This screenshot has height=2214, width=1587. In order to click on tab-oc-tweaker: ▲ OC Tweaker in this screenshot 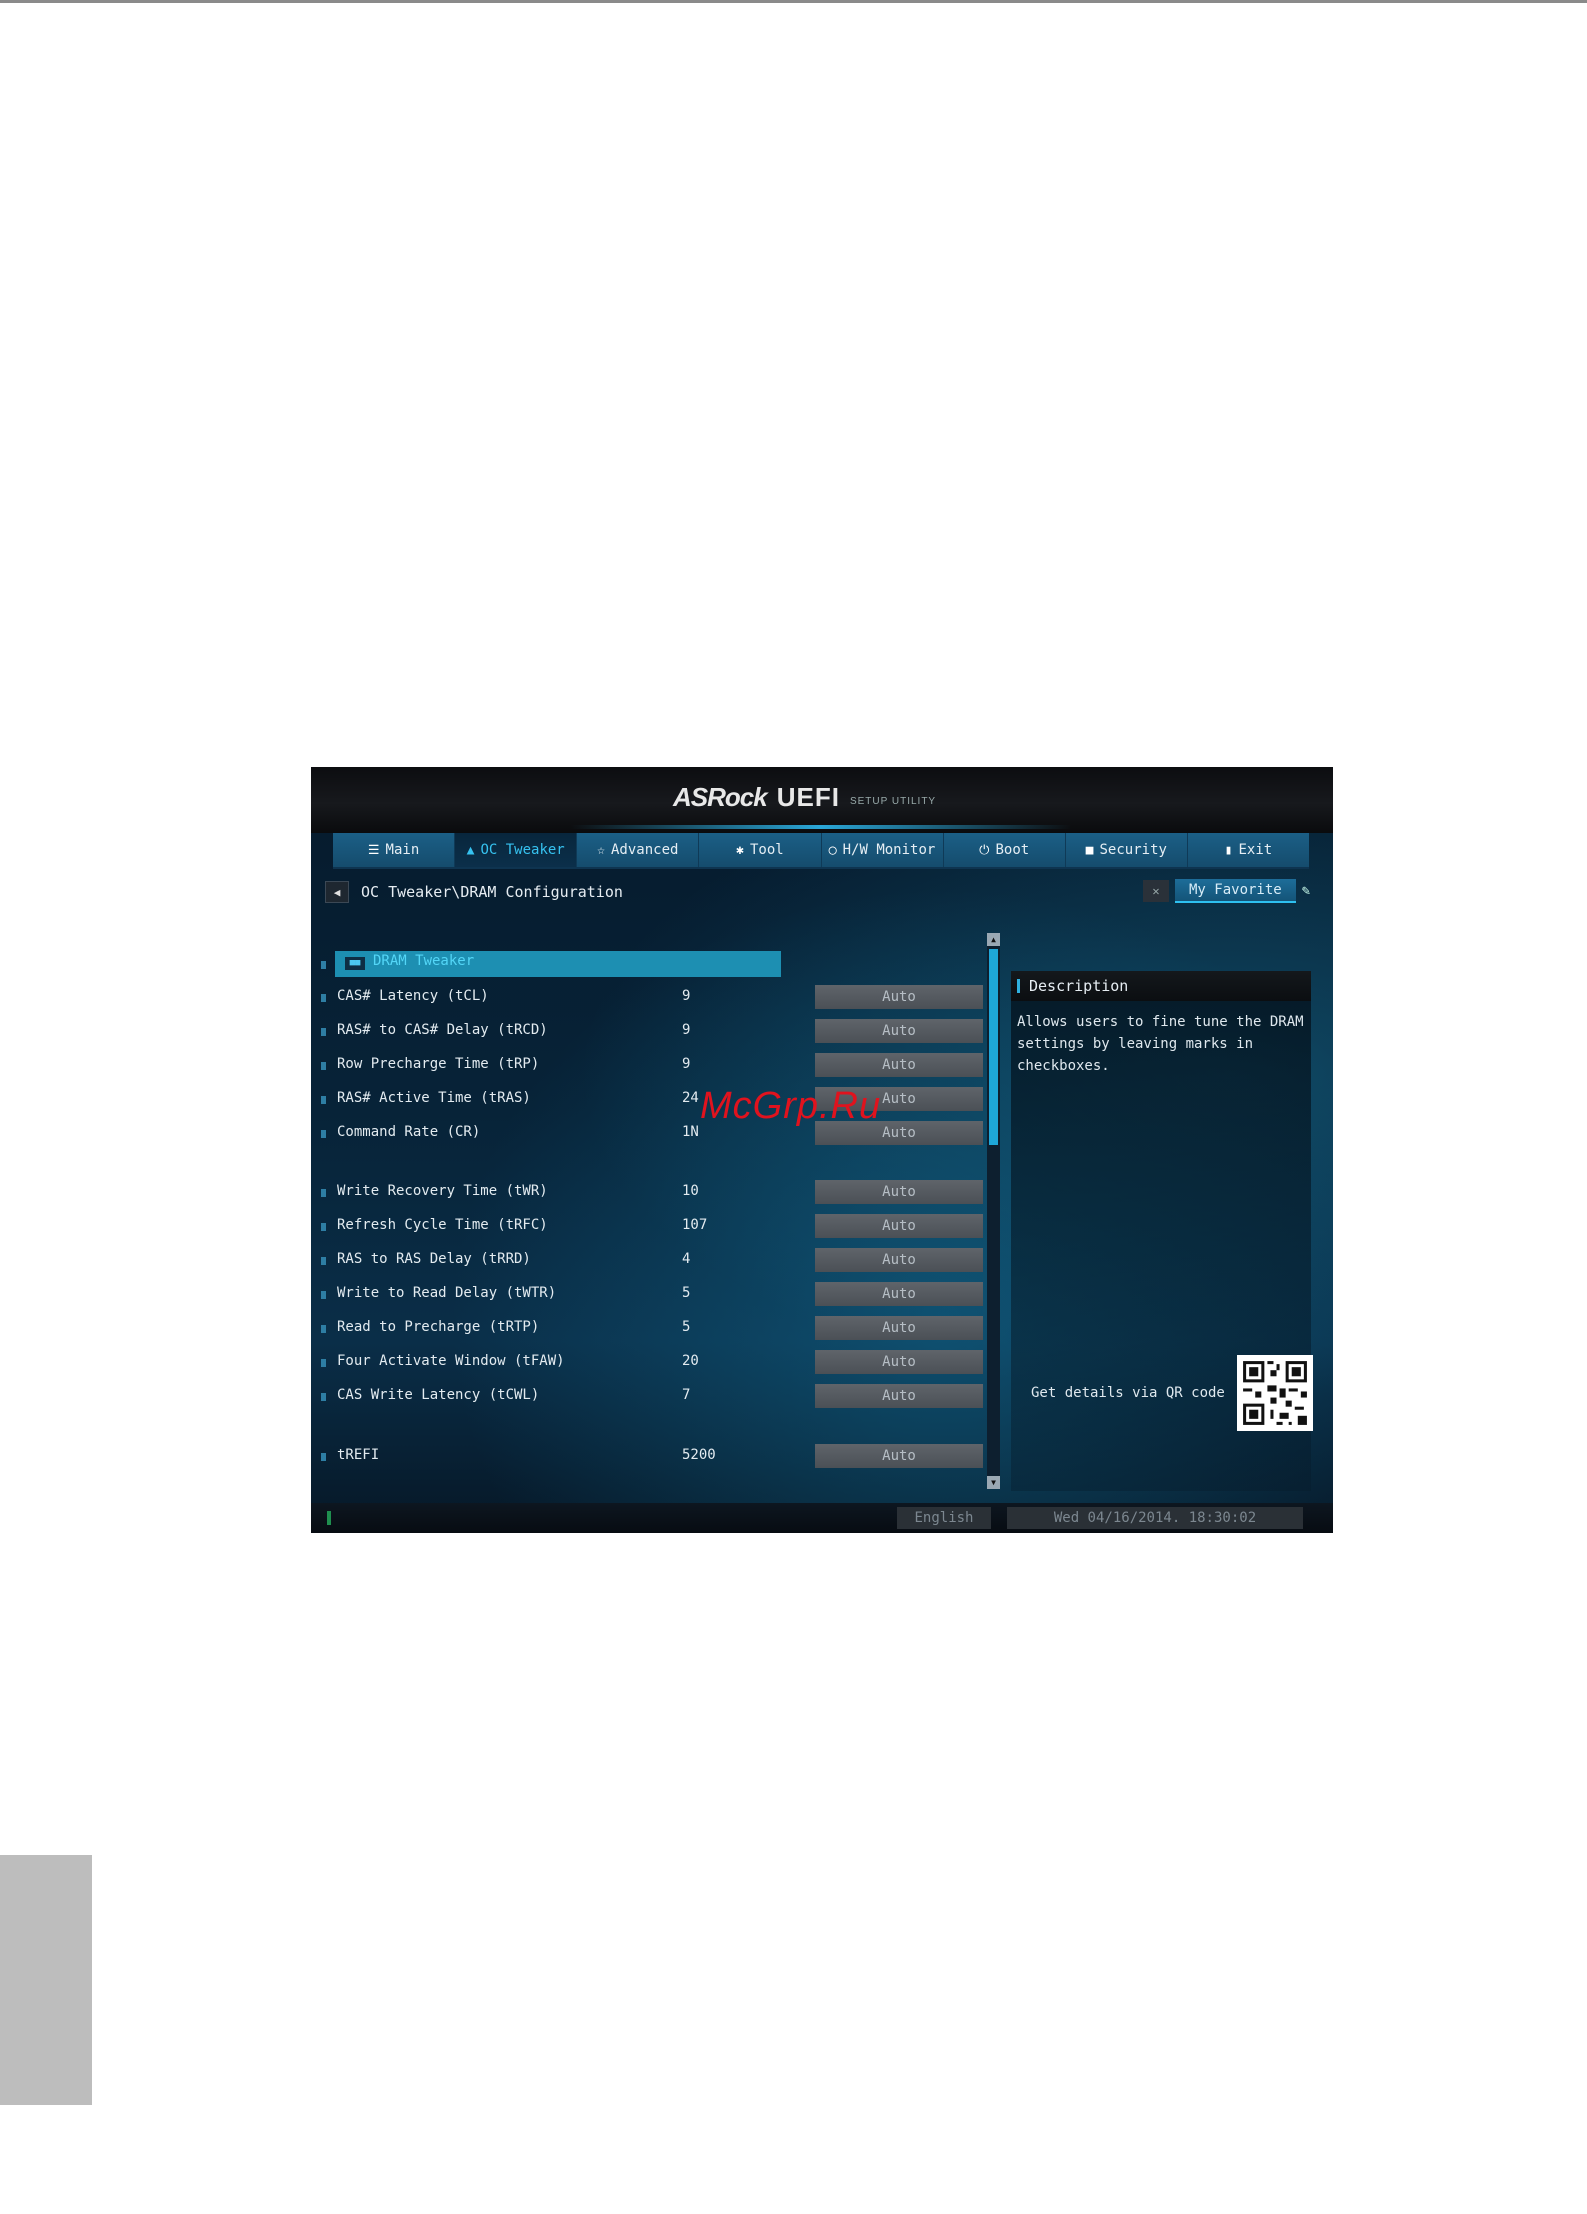, I will do `click(516, 850)`.